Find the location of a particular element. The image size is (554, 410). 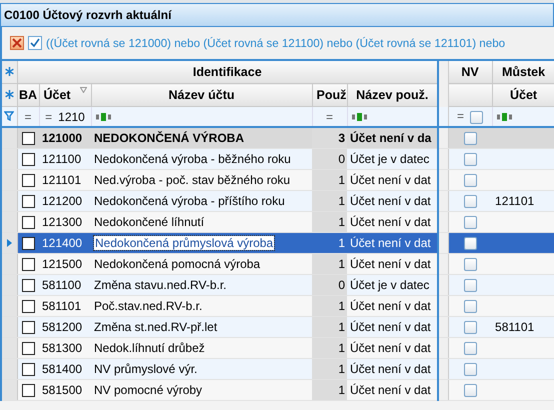

table-cell: 121300 is located at coordinates (65, 222).